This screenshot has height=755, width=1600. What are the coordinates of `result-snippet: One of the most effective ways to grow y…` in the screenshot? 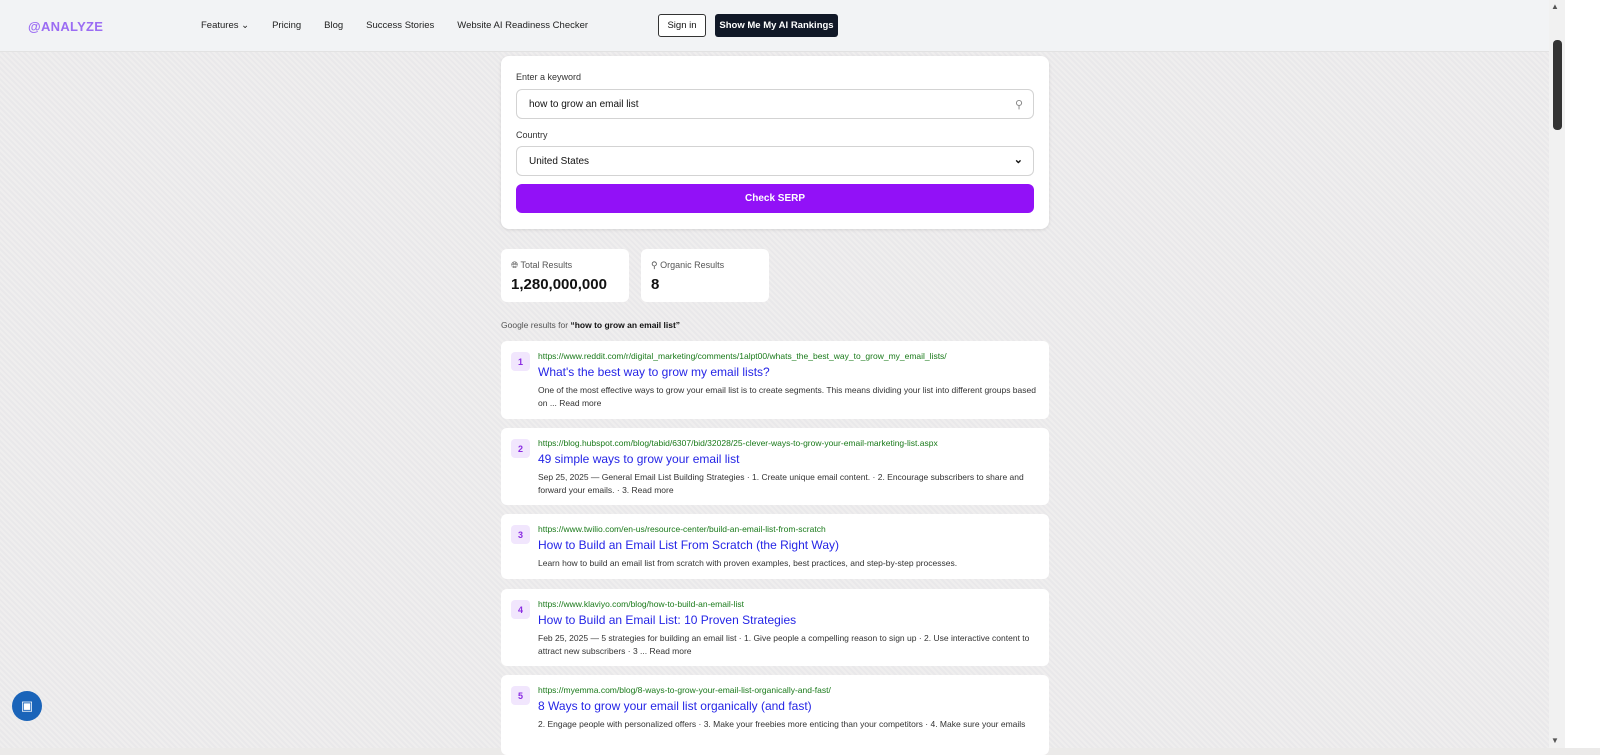 It's located at (787, 396).